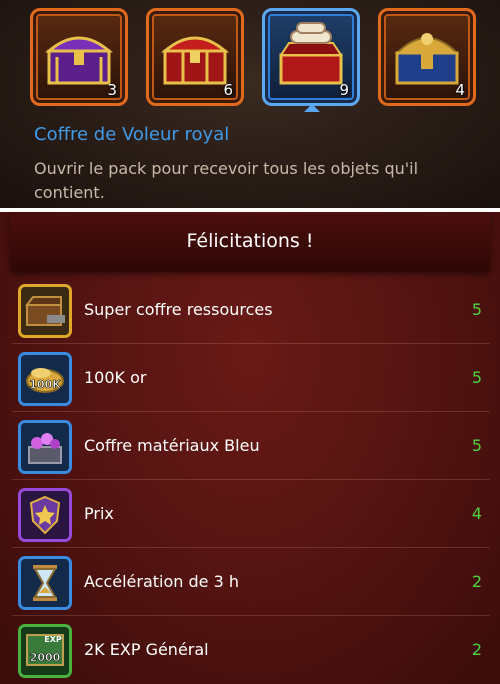 This screenshot has width=500, height=684. Describe the element at coordinates (45, 447) in the screenshot. I see `materials-chest-icon` at that location.